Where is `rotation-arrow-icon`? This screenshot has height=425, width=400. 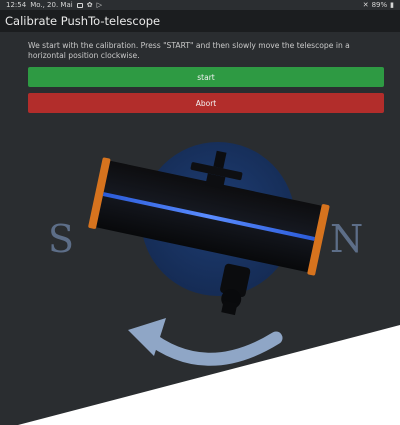
rotation-arrow-icon is located at coordinates (211, 347).